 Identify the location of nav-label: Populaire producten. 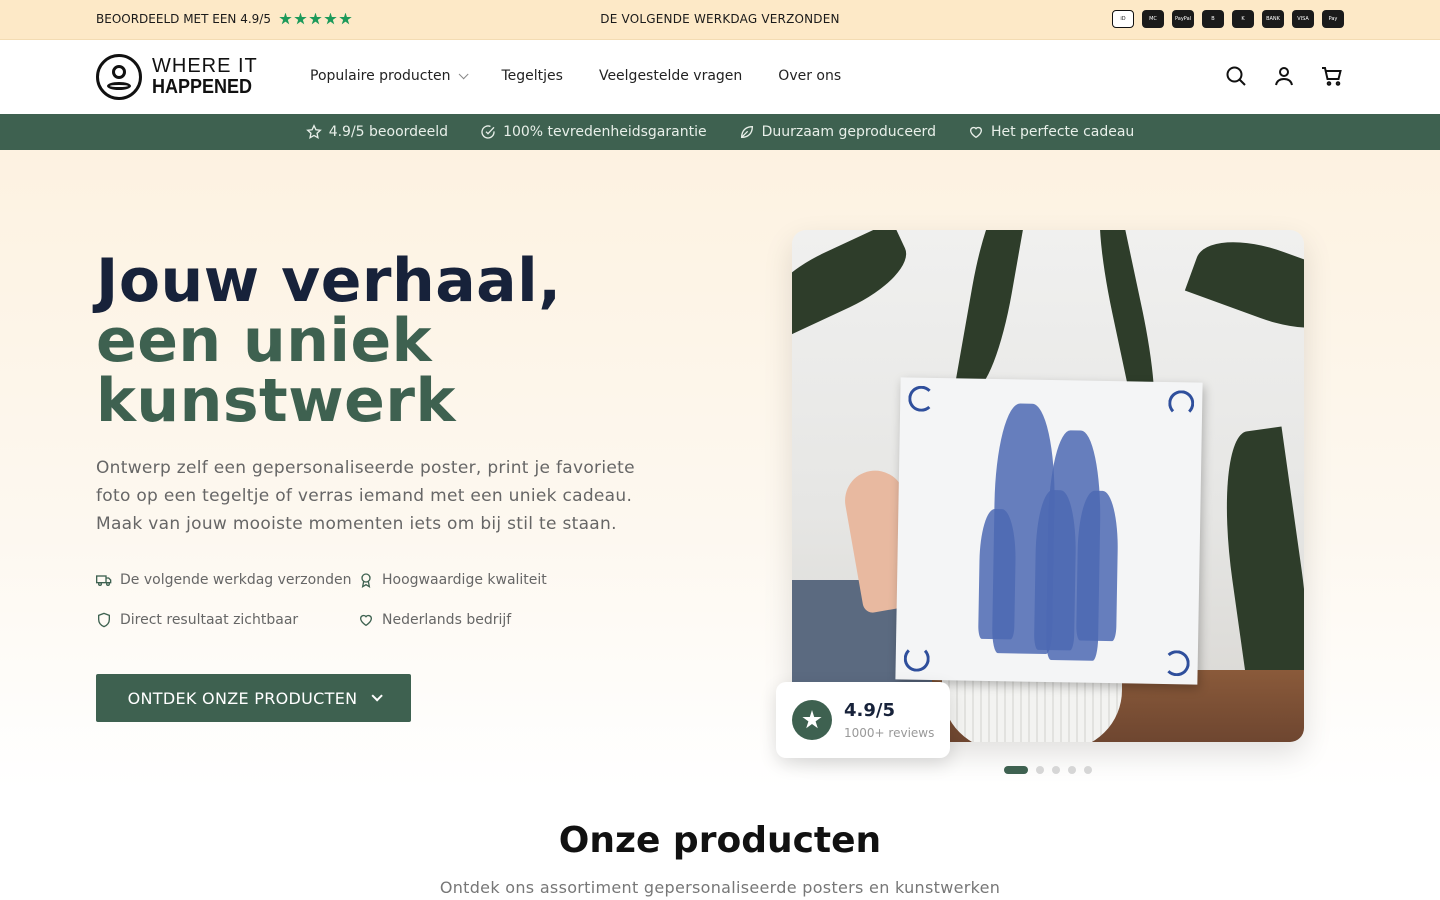
(380, 76).